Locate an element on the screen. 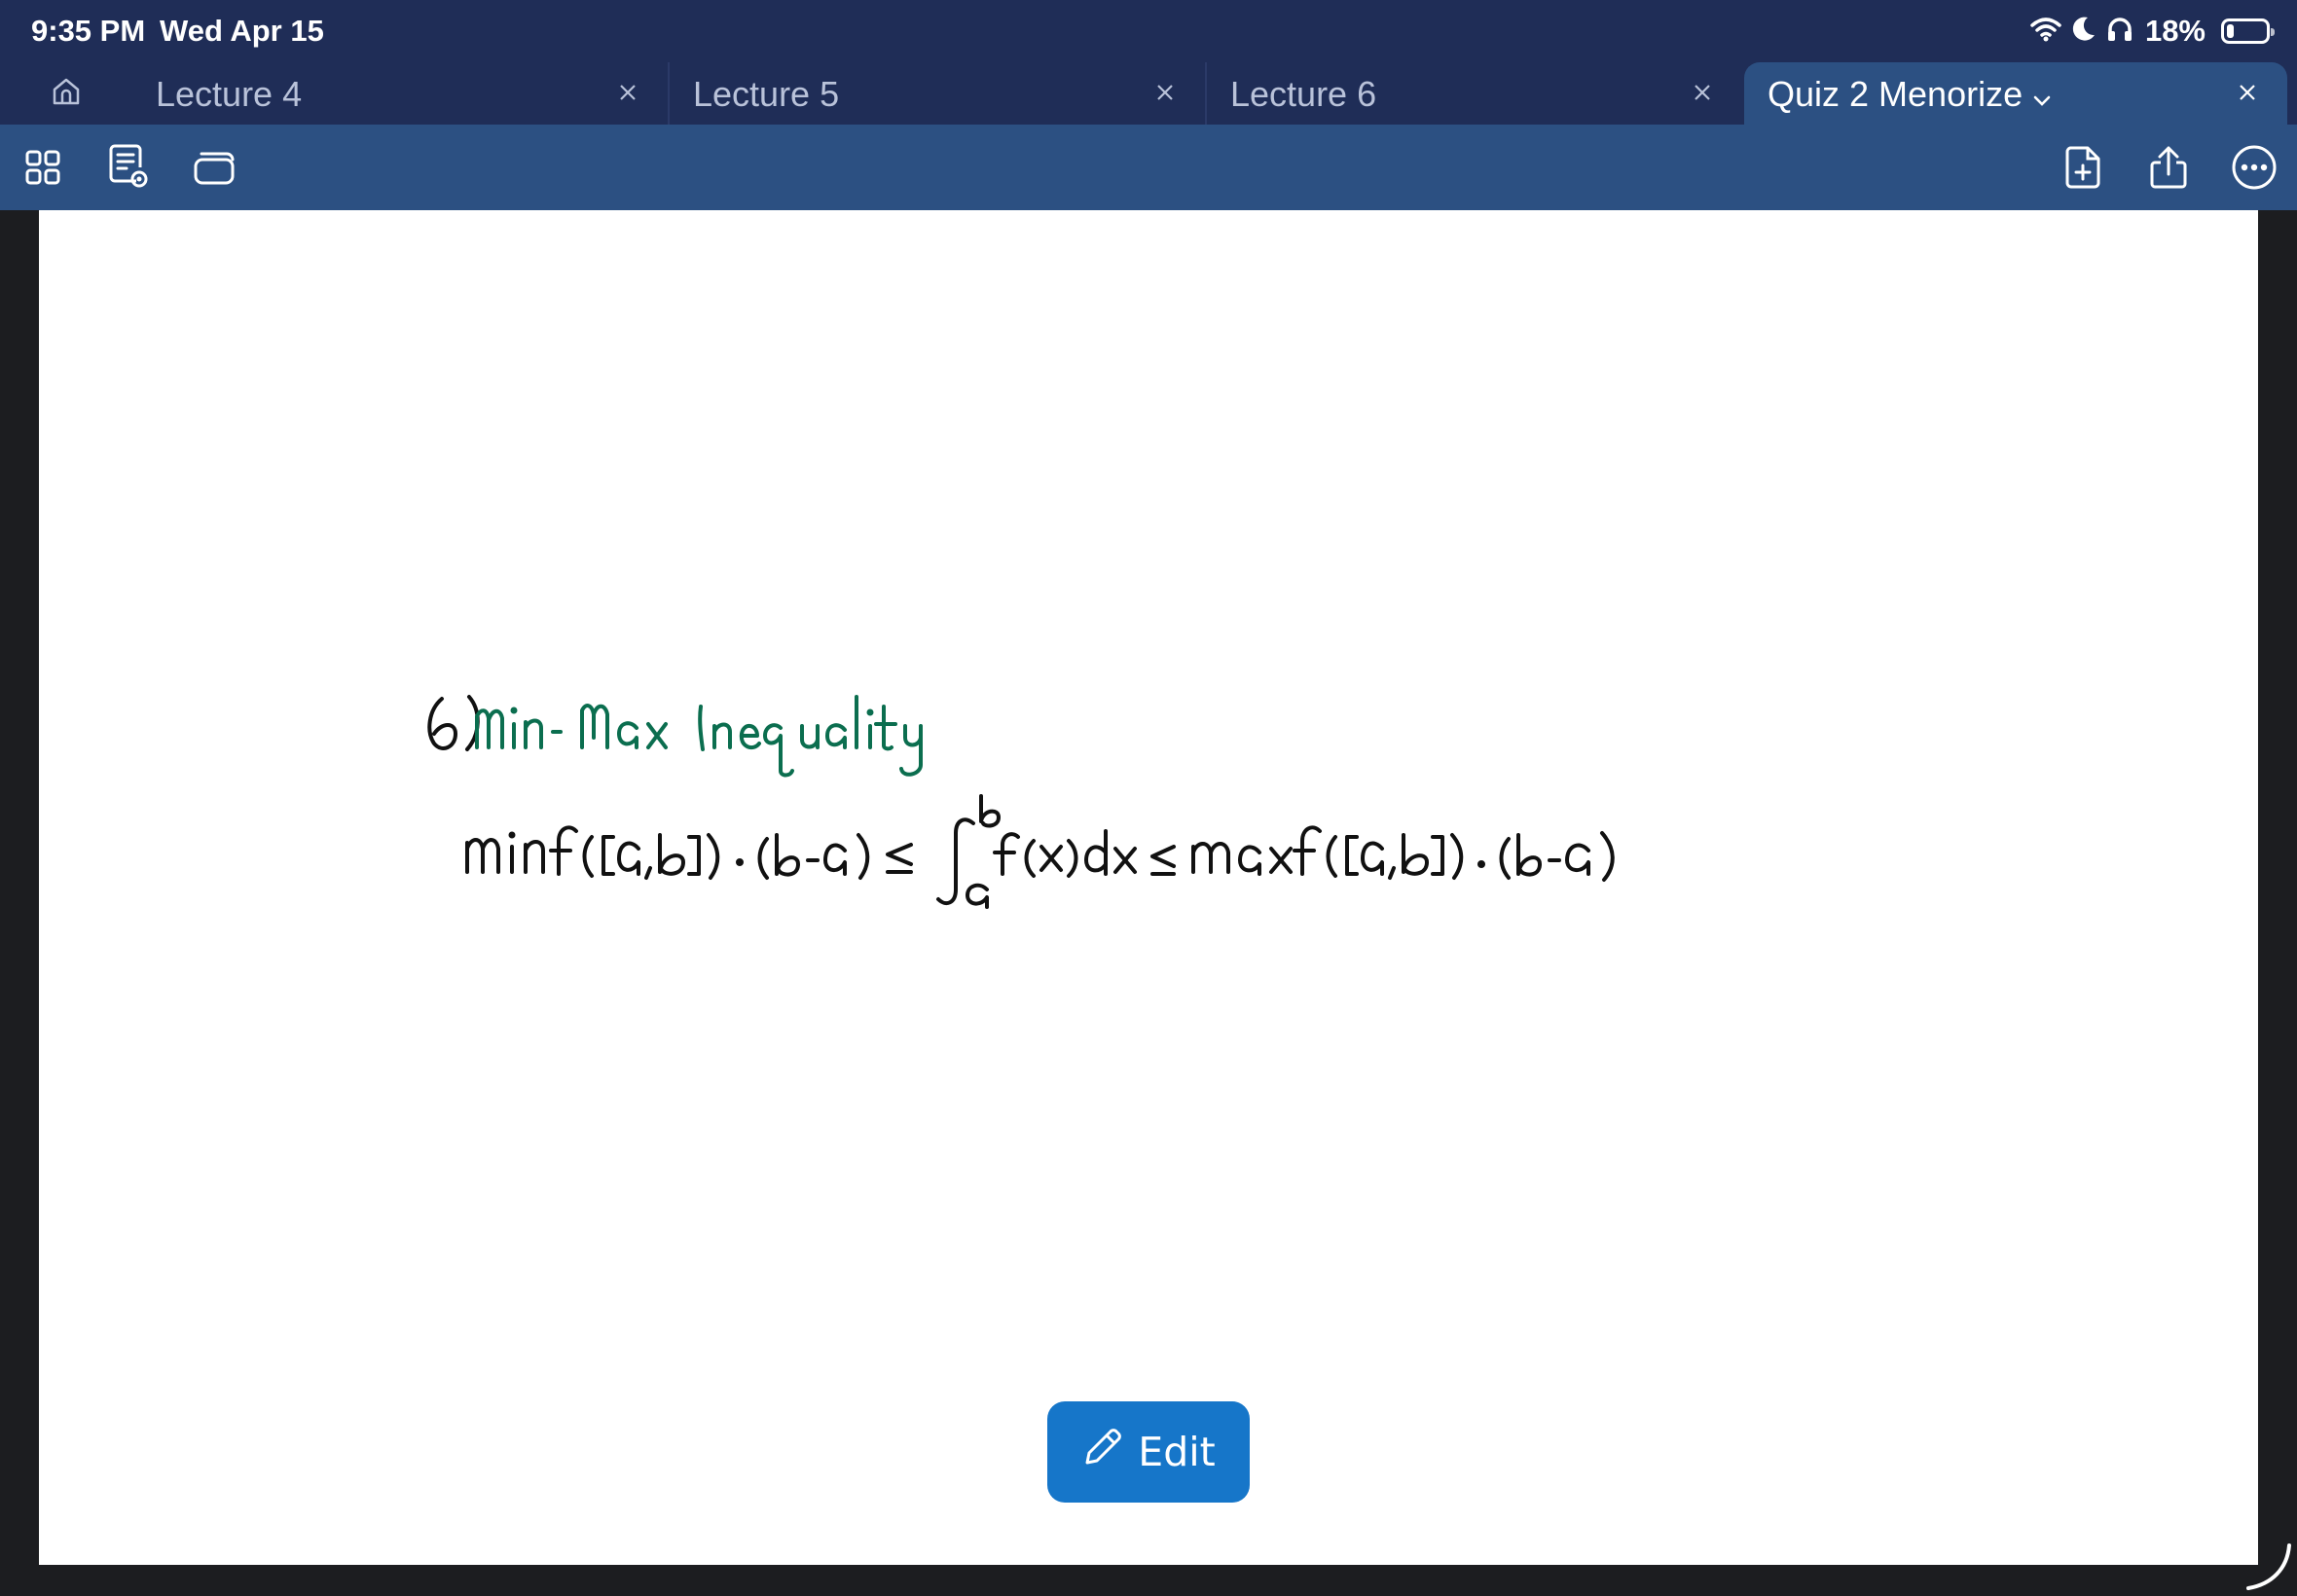 The width and height of the screenshot is (2297, 1596). tab-title: Quiz 2 Menorize is located at coordinates (1896, 94).